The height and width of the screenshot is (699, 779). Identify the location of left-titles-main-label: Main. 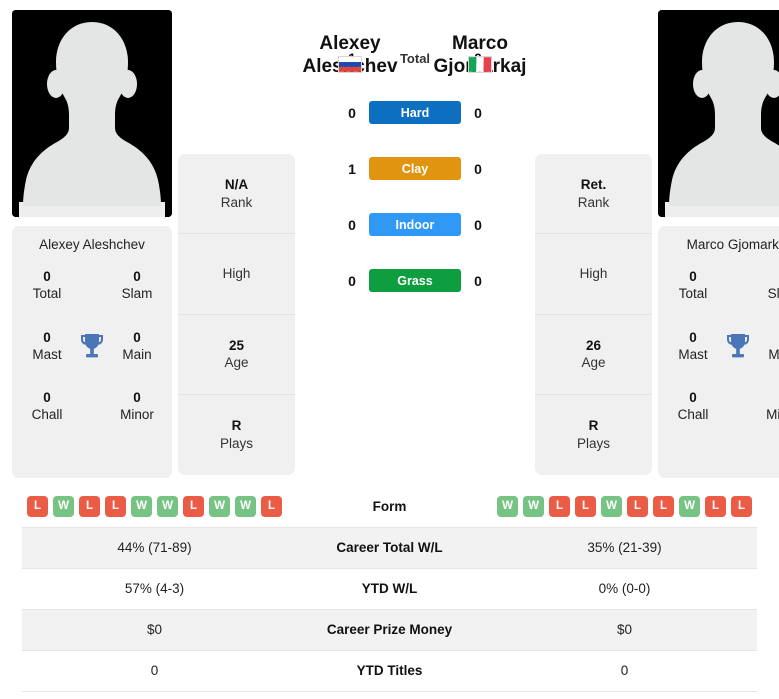
(137, 354).